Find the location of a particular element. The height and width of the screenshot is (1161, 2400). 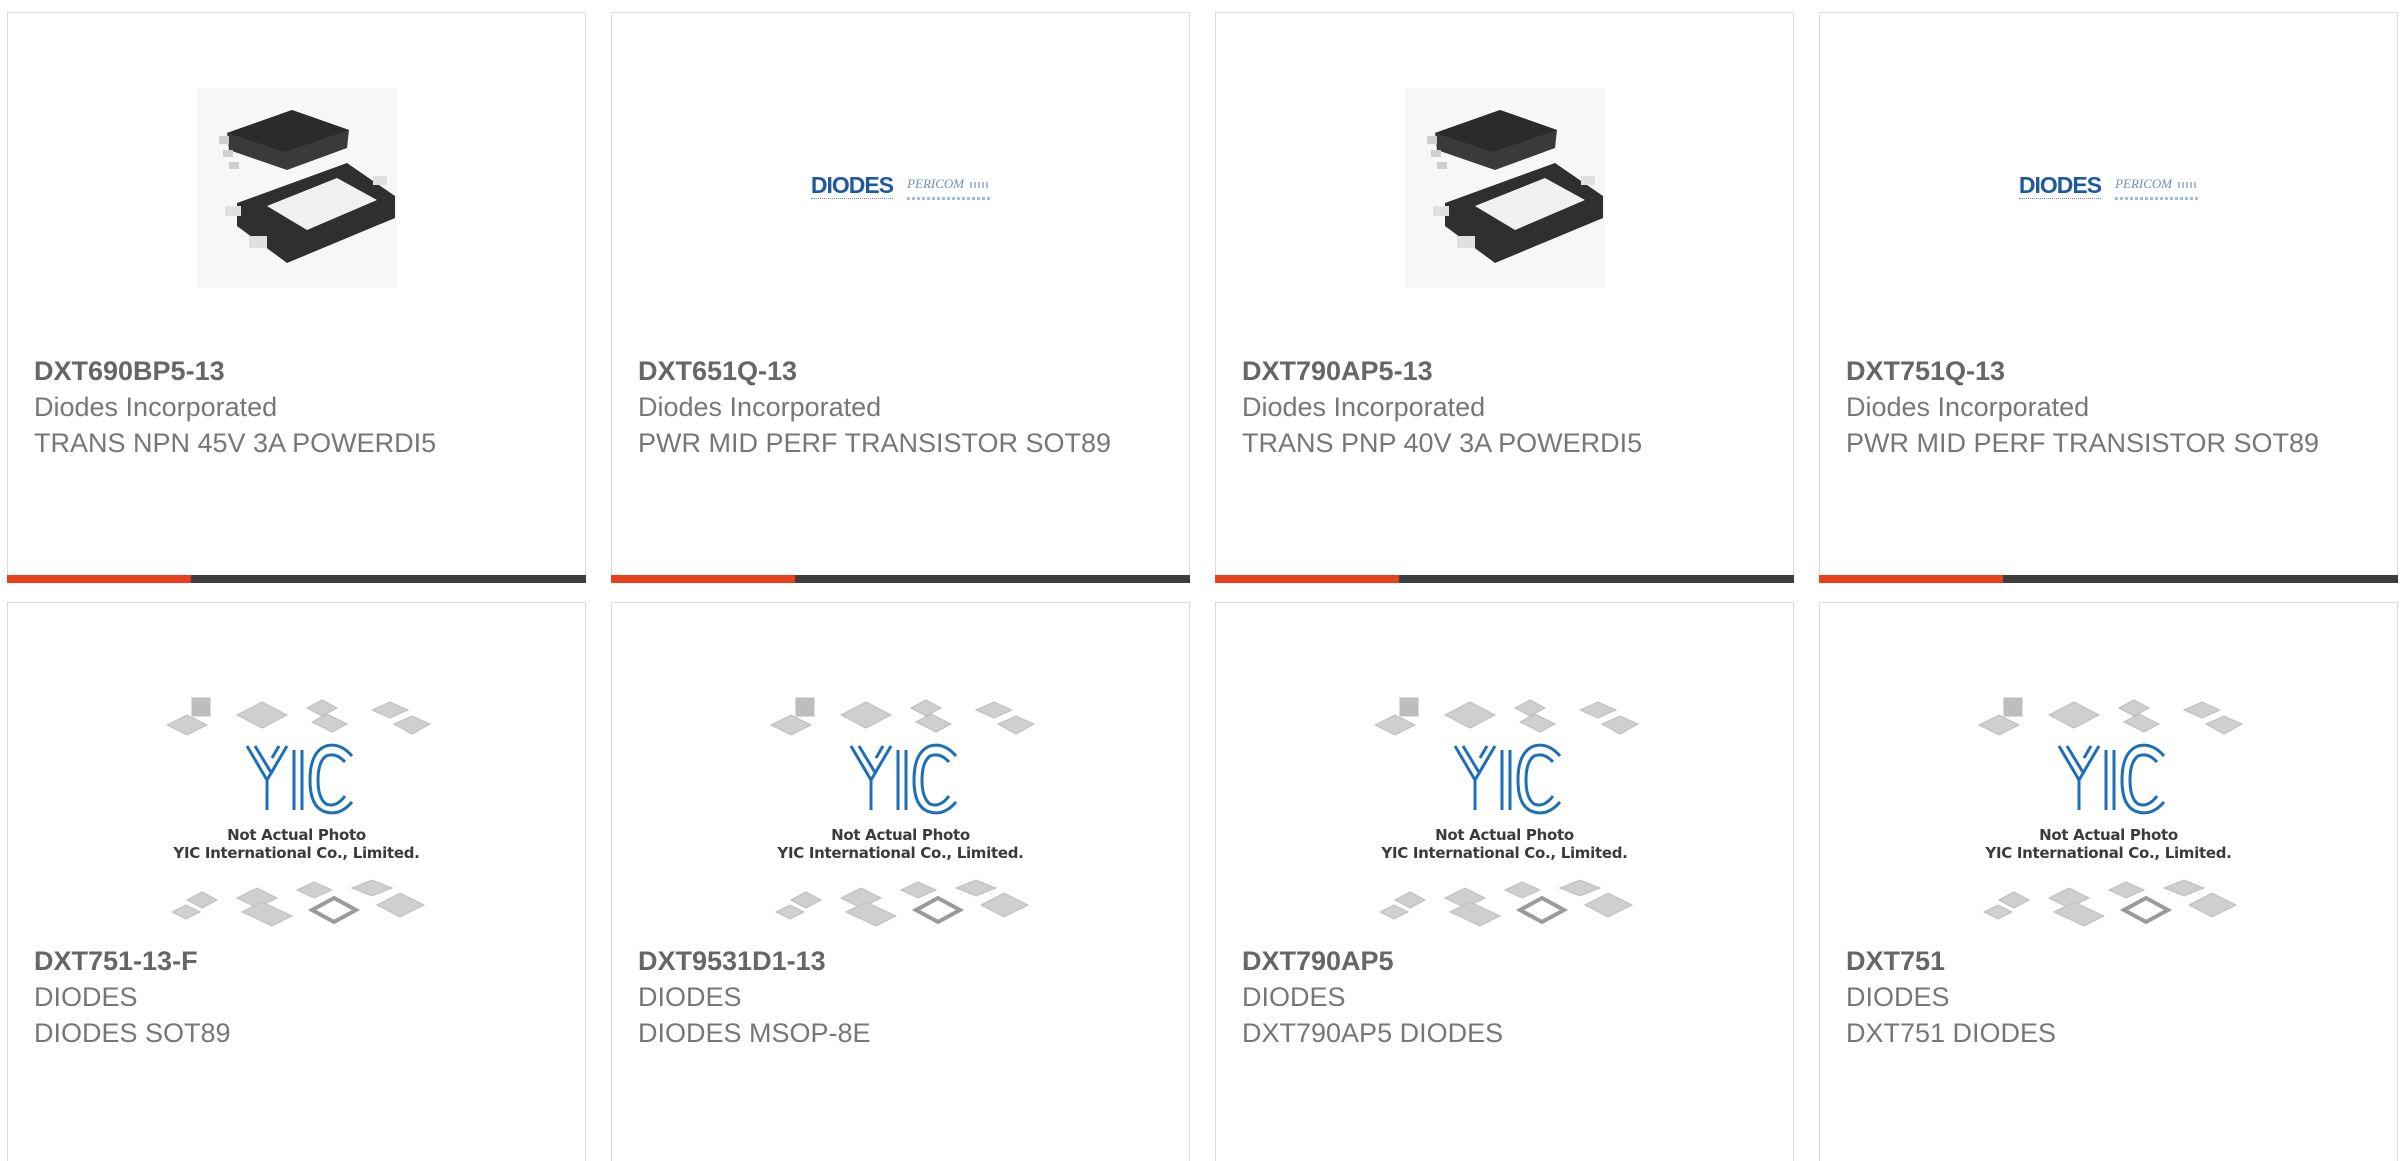

part-number: DXT751Q-13 is located at coordinates (2111, 371).